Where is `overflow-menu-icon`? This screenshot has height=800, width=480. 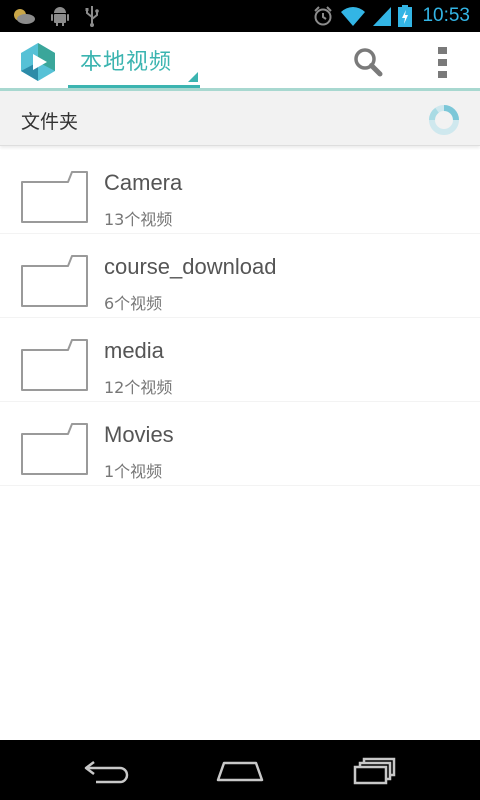
overflow-menu-icon is located at coordinates (442, 50).